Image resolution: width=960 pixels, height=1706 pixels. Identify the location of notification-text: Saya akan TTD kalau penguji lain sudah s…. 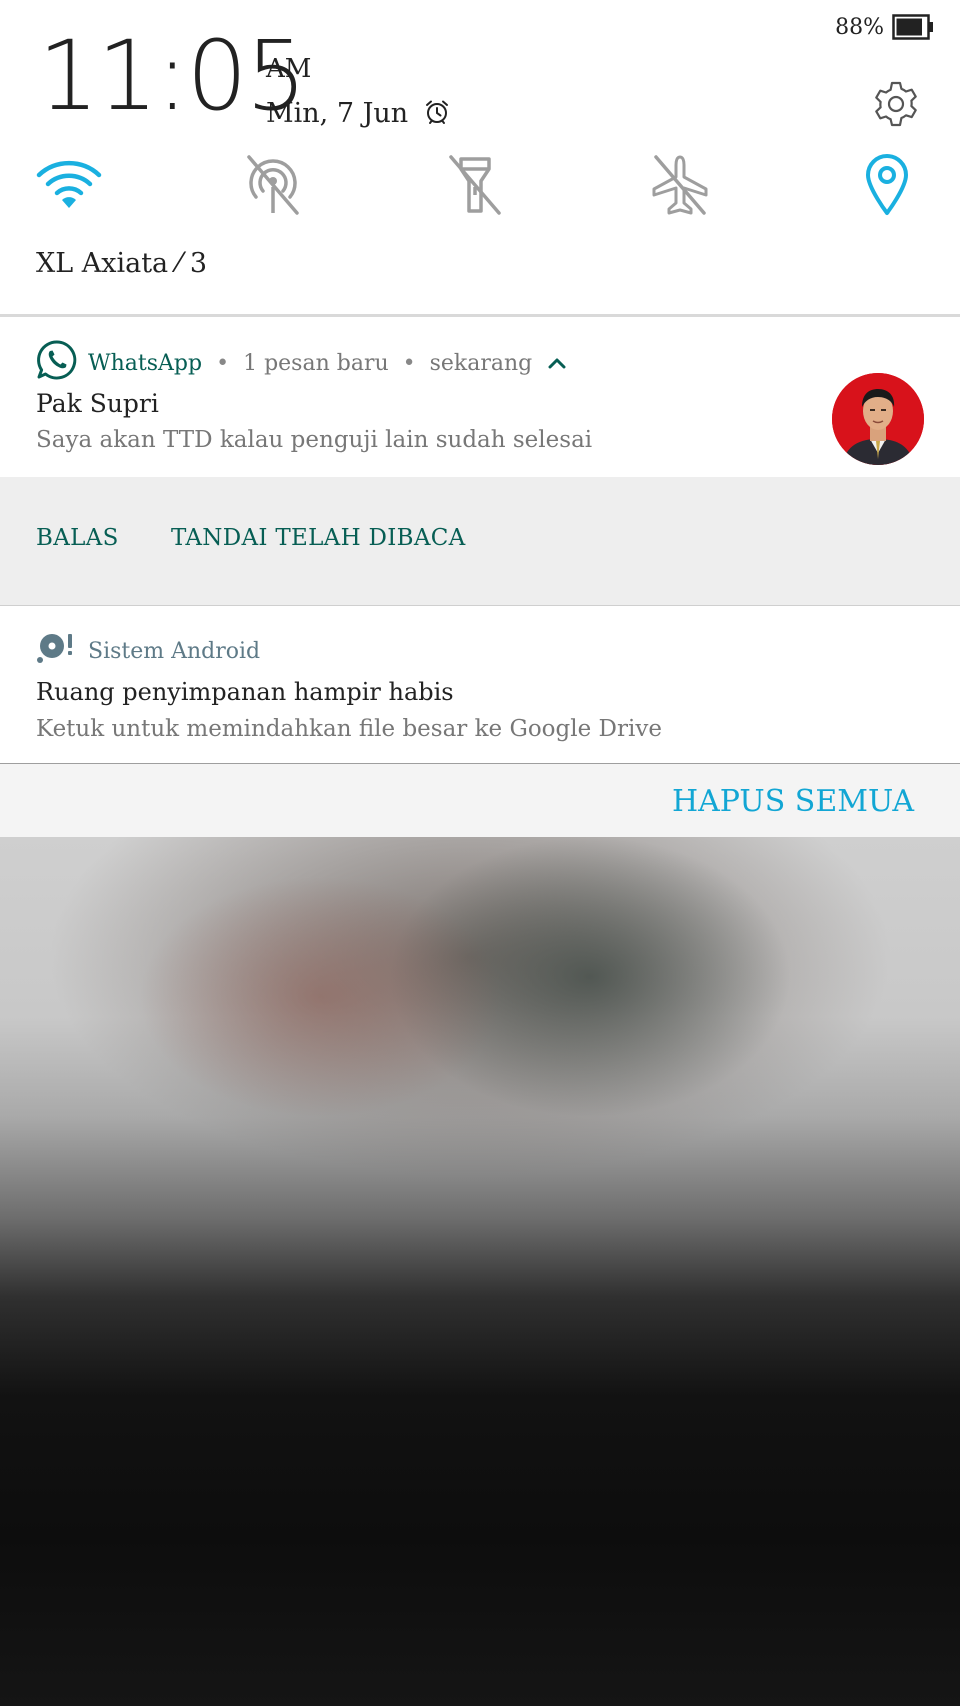
(314, 440).